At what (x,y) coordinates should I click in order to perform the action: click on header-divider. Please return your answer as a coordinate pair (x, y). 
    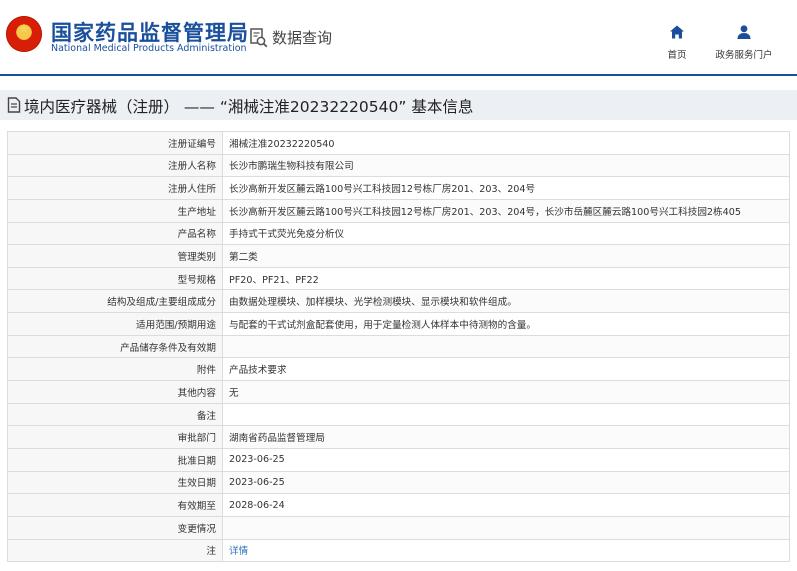
    Looking at the image, I should click on (398, 75).